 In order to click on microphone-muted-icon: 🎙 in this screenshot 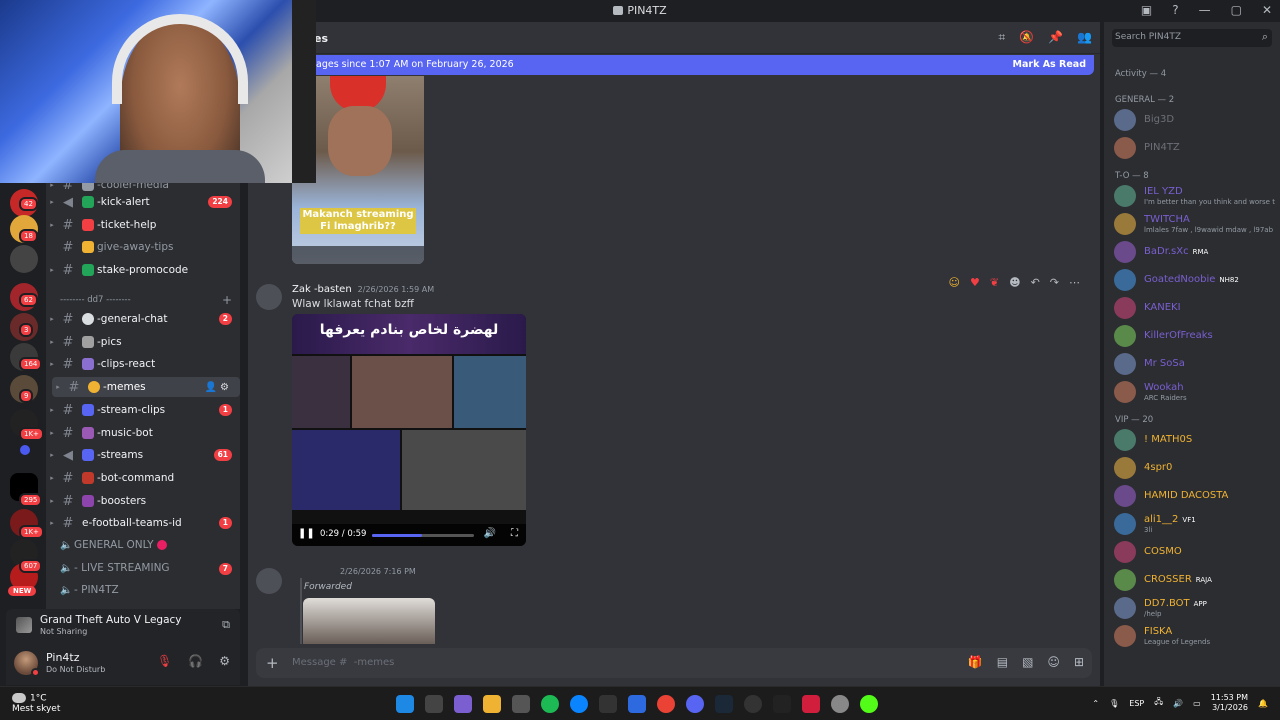, I will do `click(164, 661)`.